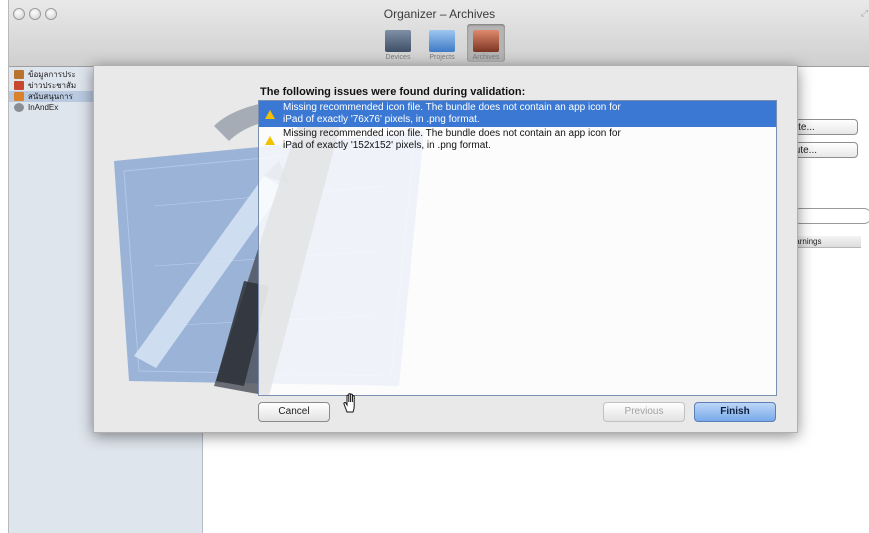  I want to click on projects-icon, so click(442, 41).